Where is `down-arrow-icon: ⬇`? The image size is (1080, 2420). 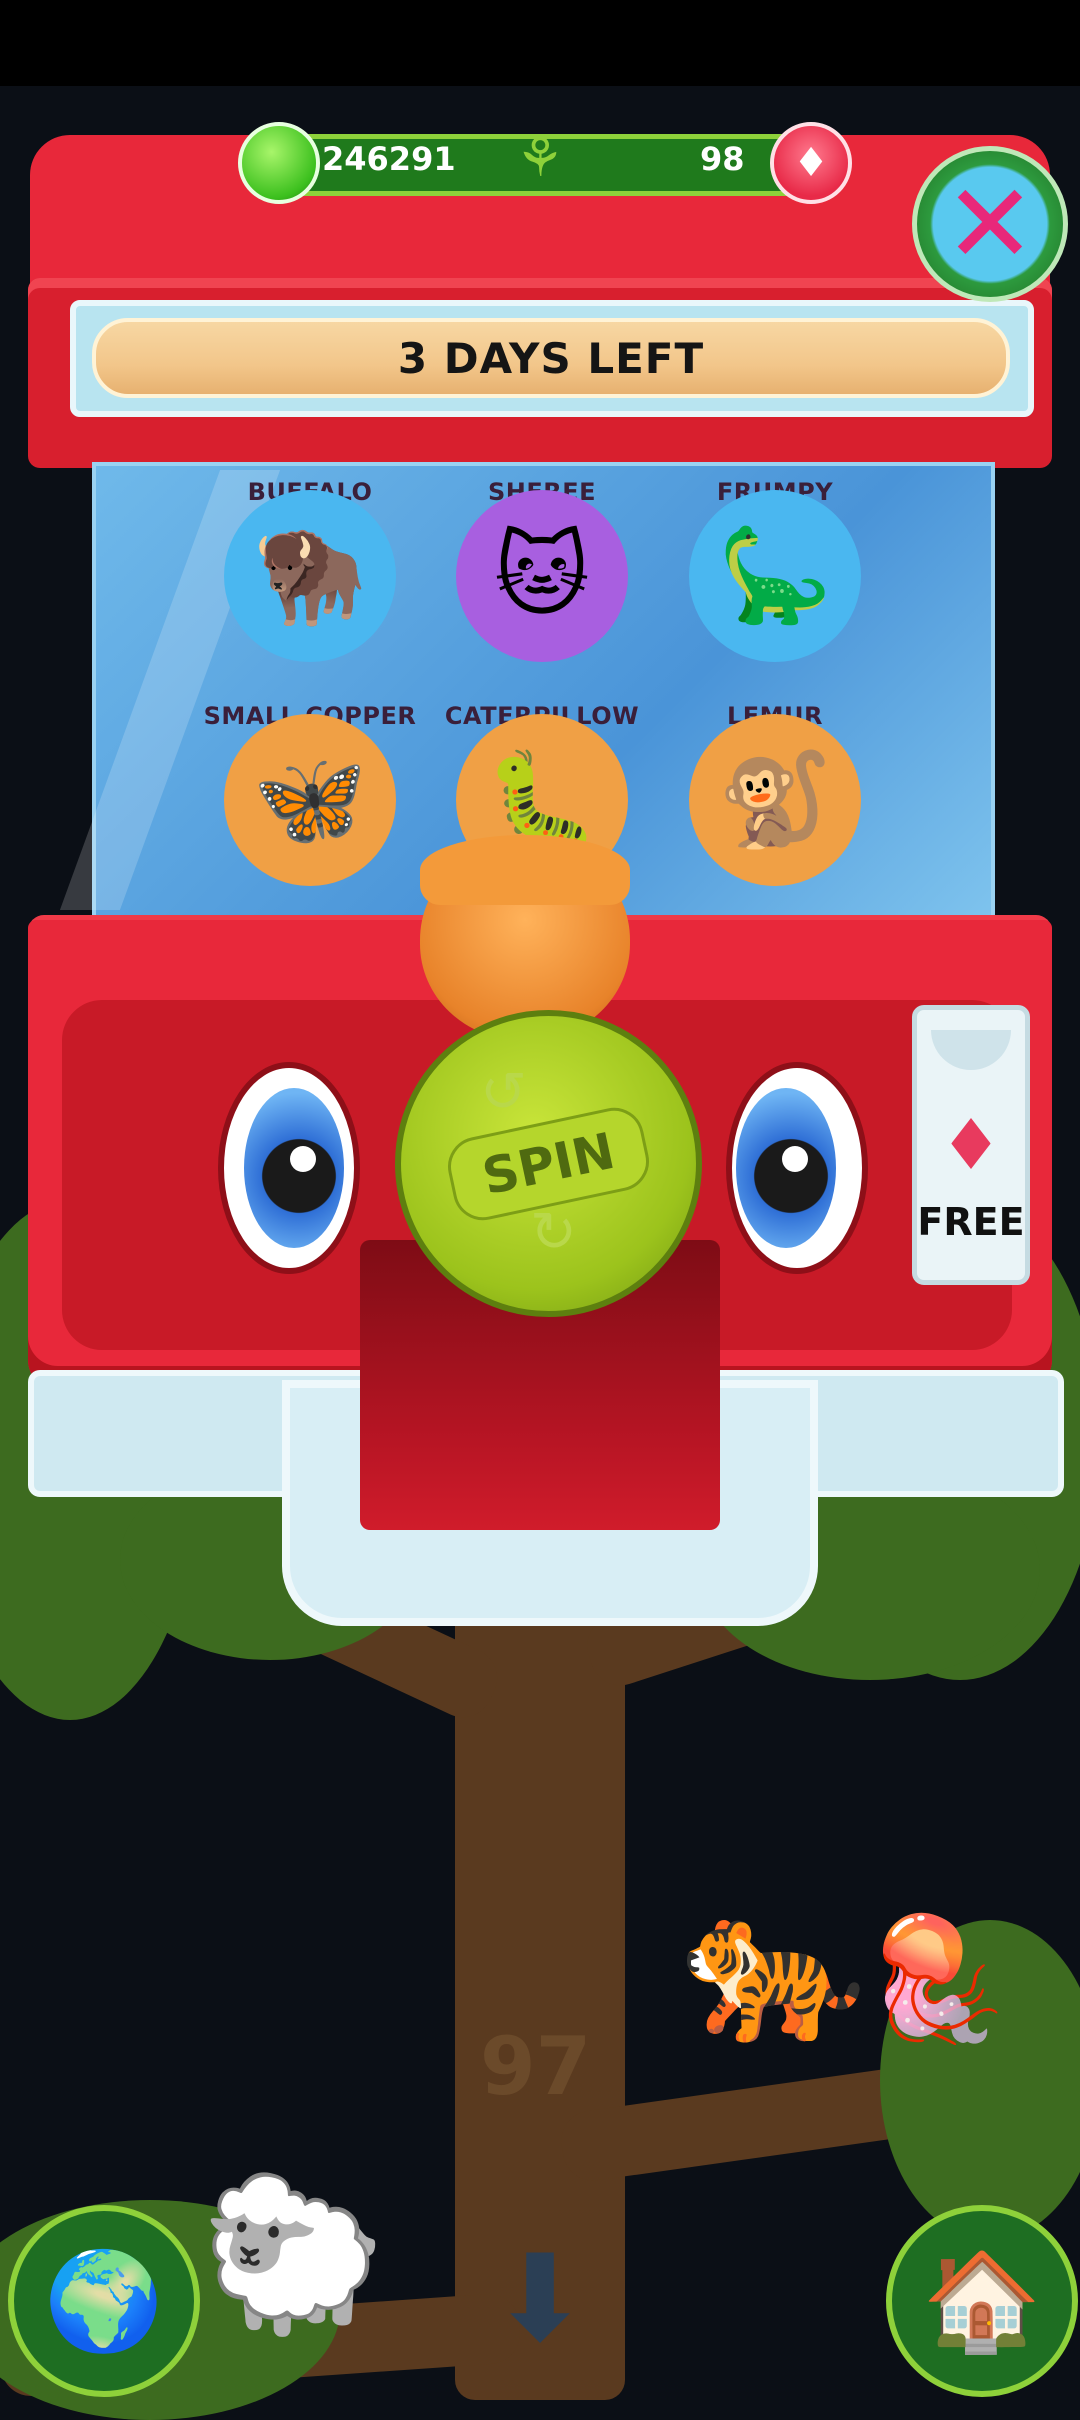 down-arrow-icon: ⬇ is located at coordinates (540, 2299).